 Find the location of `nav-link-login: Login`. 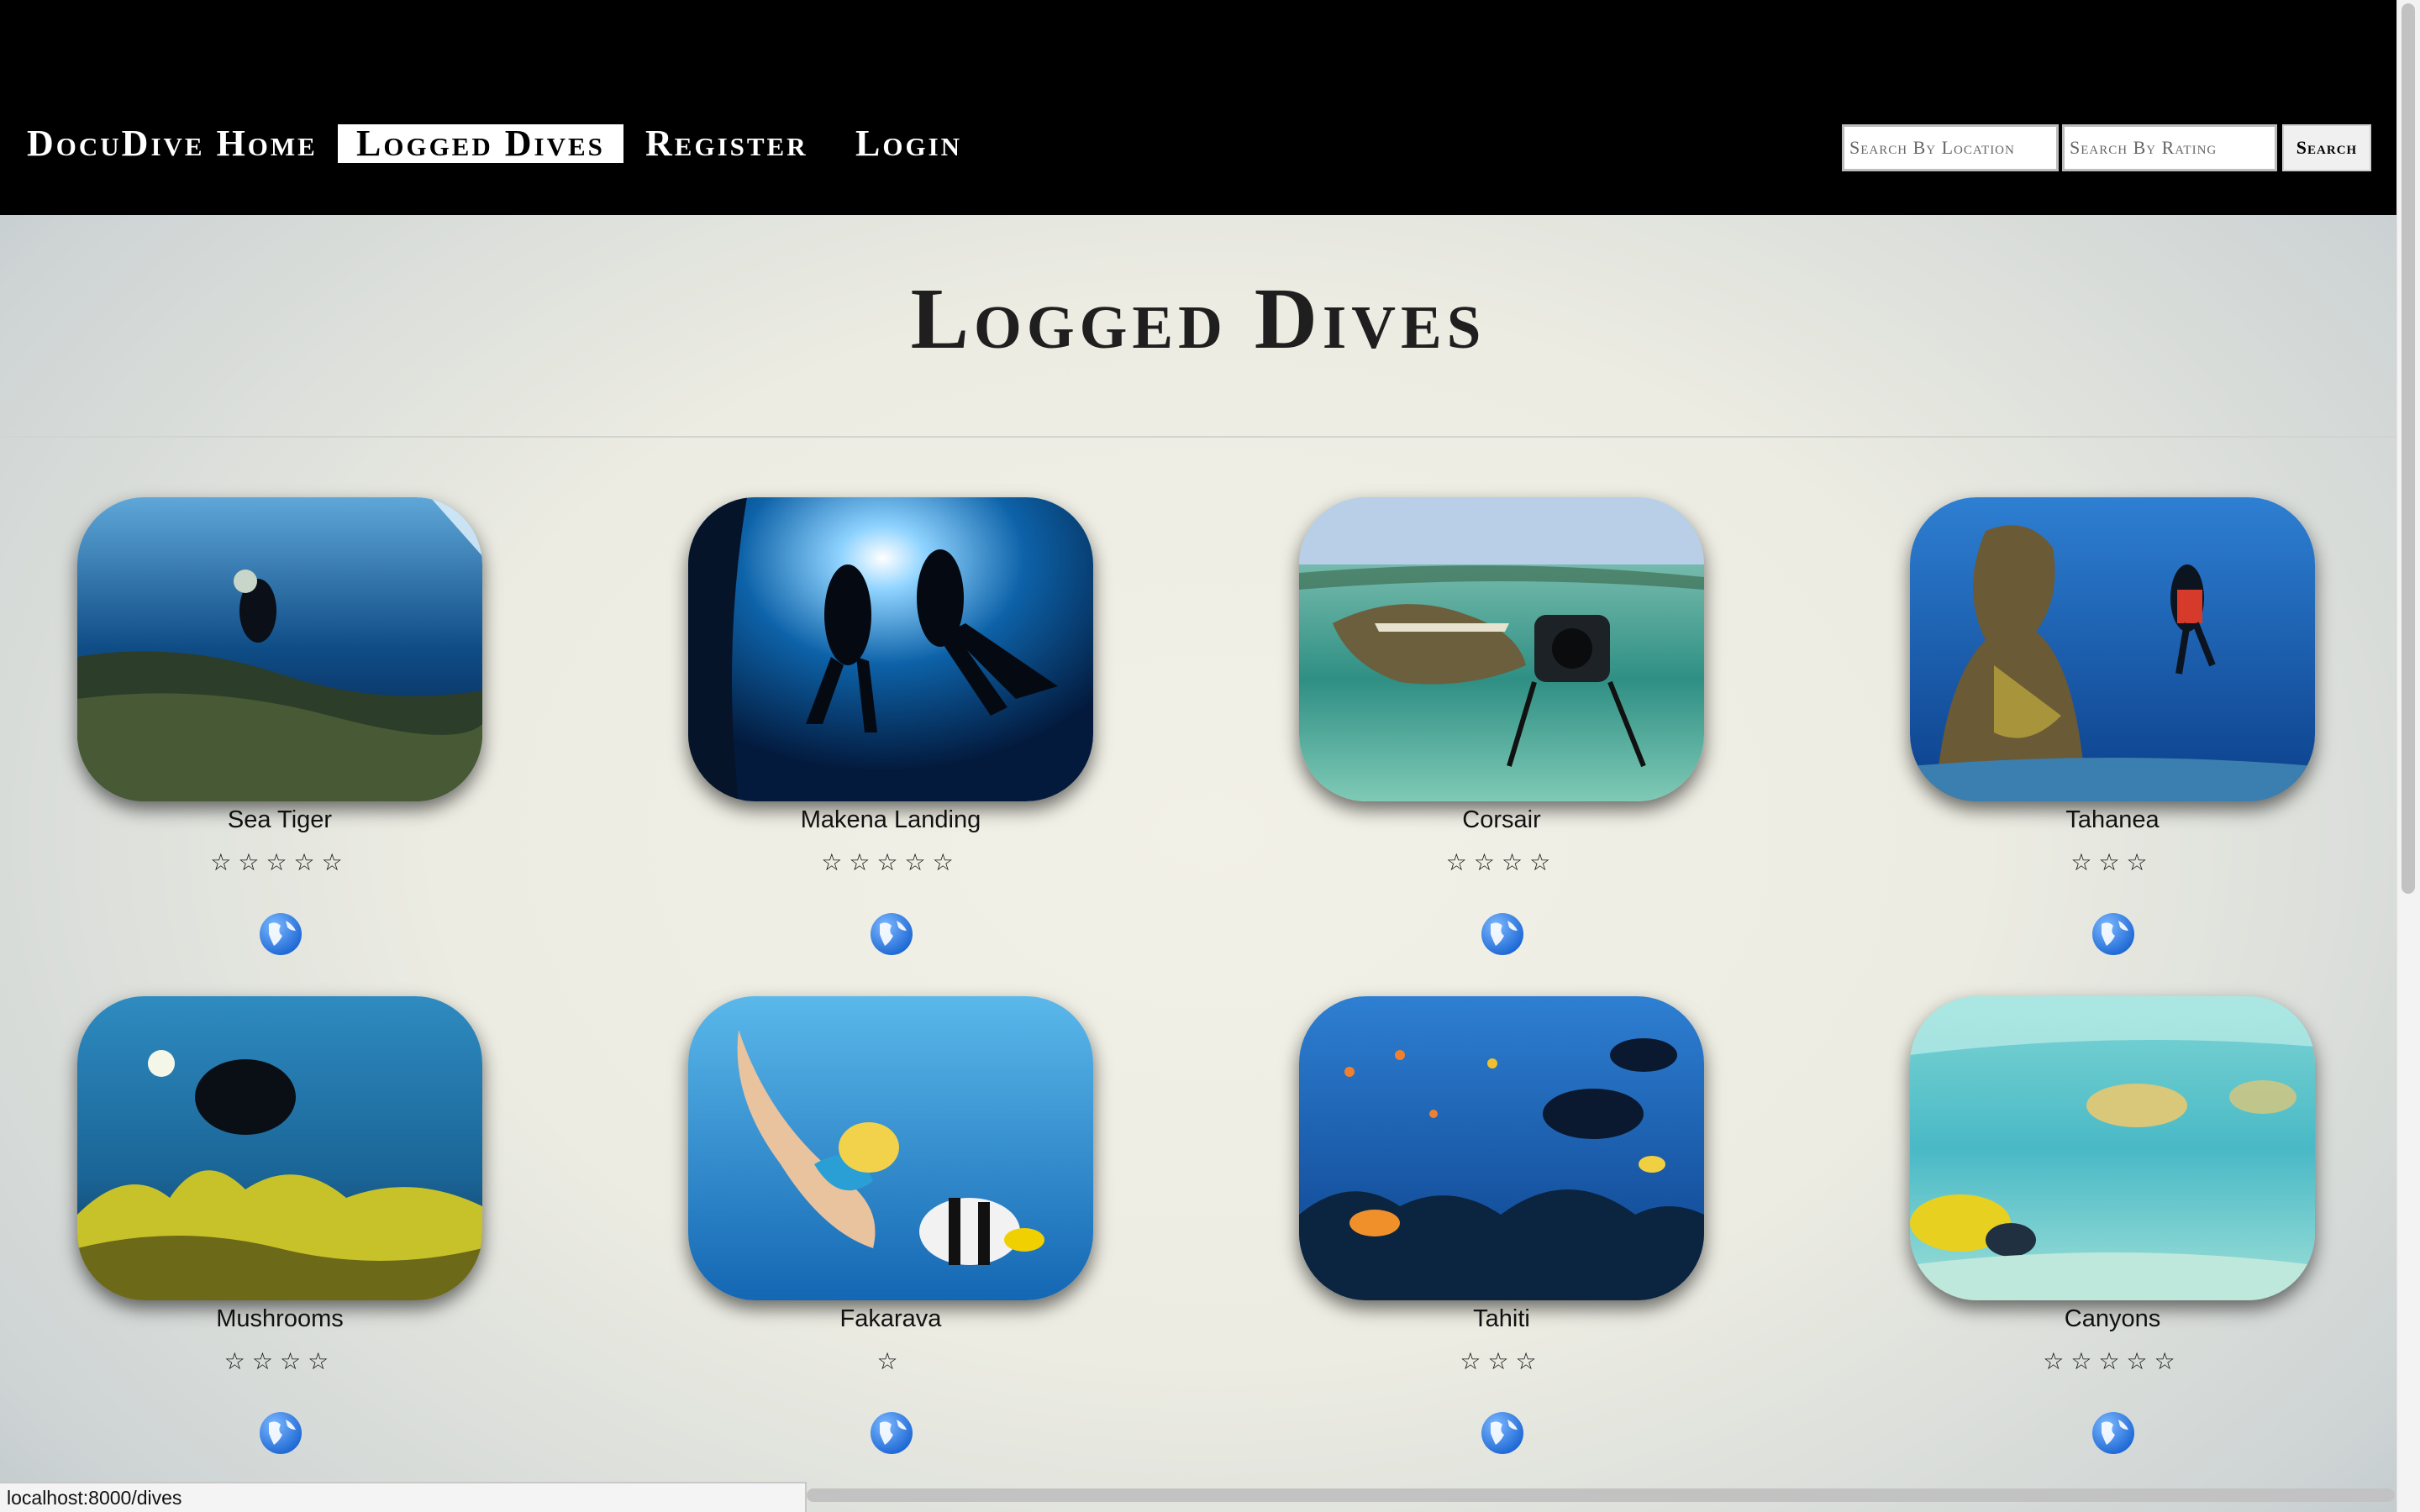

nav-link-login: Login is located at coordinates (909, 143).